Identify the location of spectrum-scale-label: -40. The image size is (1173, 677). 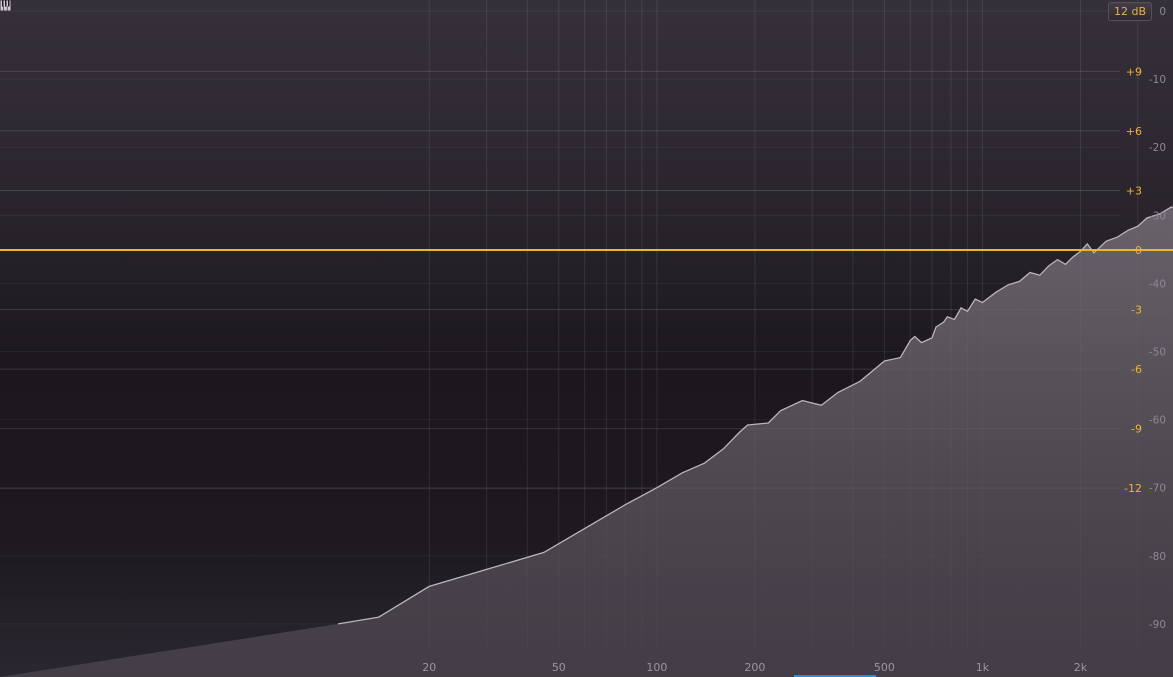
(1157, 284).